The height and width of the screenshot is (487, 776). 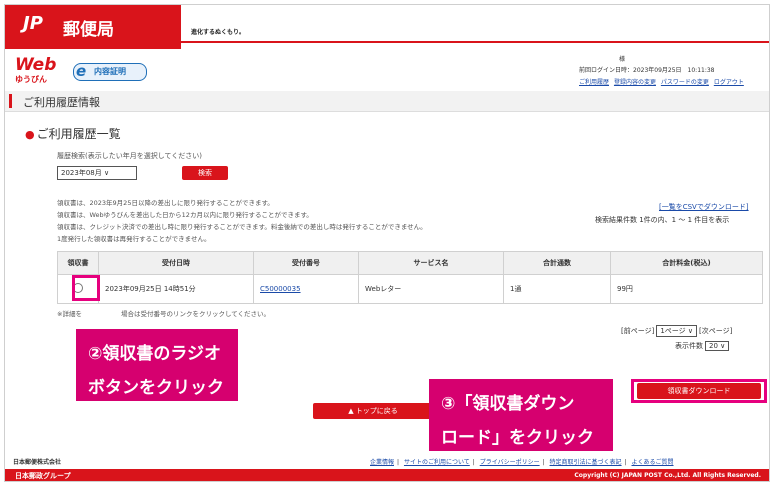 I want to click on page-title: ご利用履歴情報, so click(x=61, y=102).